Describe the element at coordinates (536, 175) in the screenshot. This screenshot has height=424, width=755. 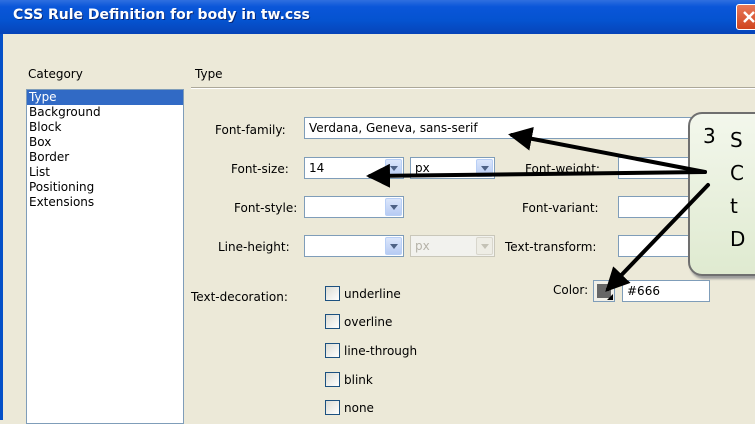
I see `arrow-to-font-size` at that location.